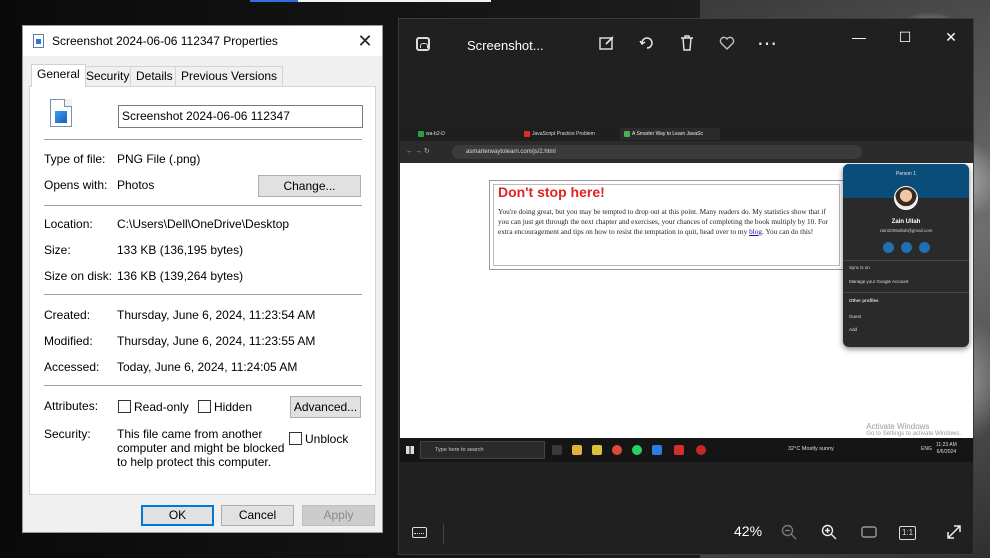  Describe the element at coordinates (954, 533) in the screenshot. I see `fullscreen-icon` at that location.